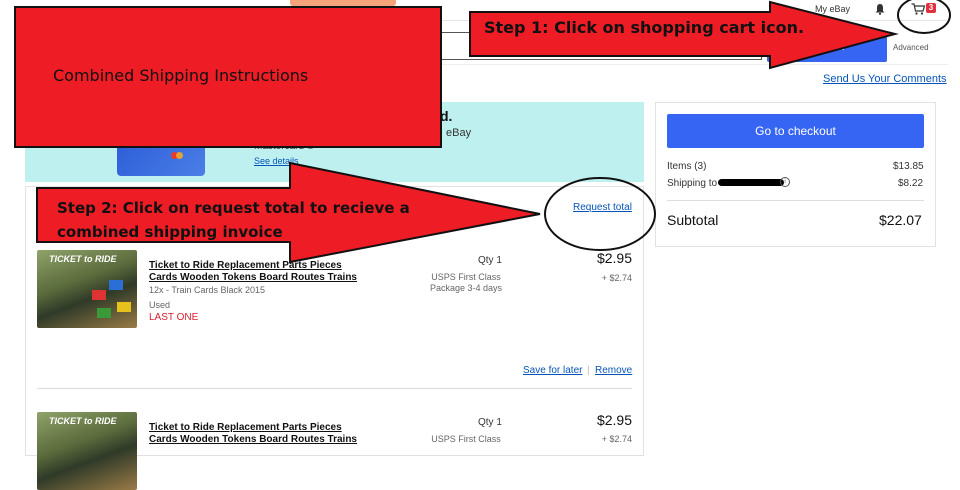  Describe the element at coordinates (600, 214) in the screenshot. I see `request-total-highlight-circle` at that location.